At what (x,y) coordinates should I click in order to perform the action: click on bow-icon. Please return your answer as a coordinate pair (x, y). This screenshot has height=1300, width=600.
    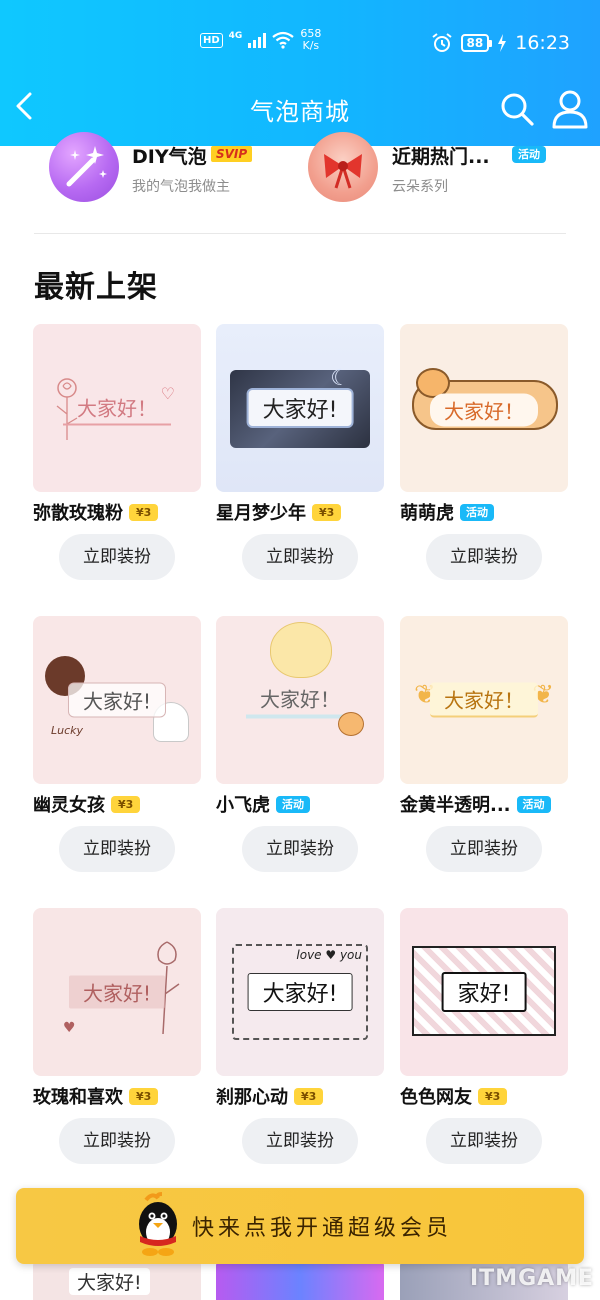
    Looking at the image, I should click on (343, 167).